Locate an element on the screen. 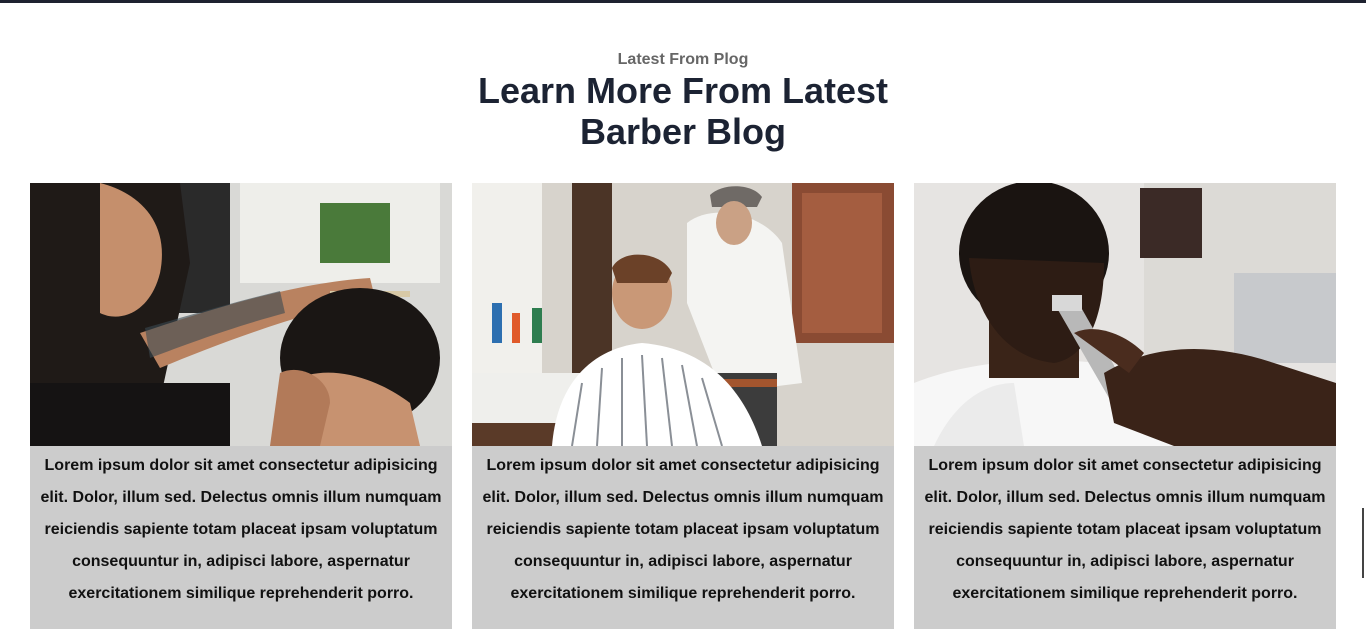 The width and height of the screenshot is (1366, 629). section-subtitle: Latest From Plog is located at coordinates (683, 59).